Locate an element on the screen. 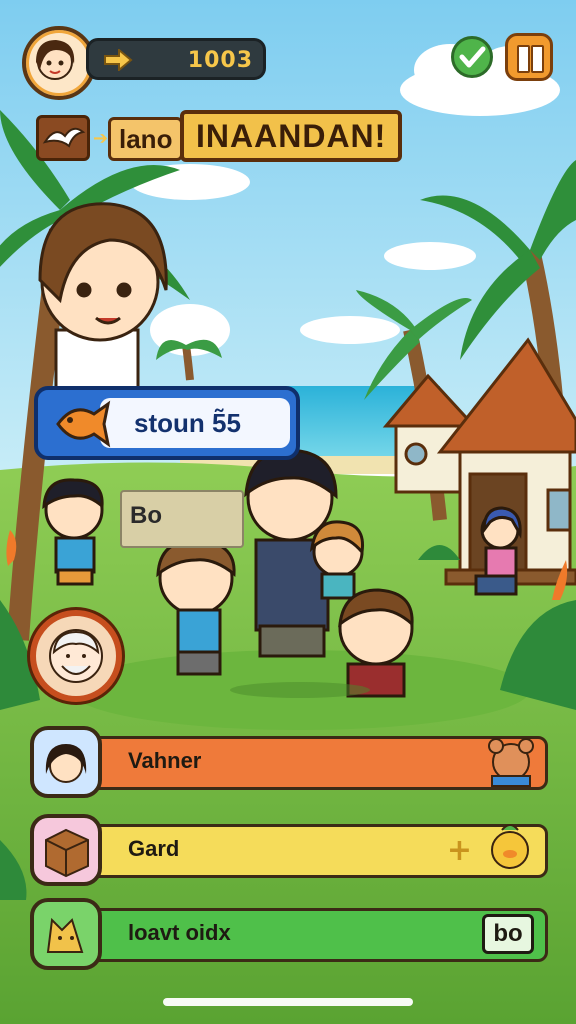 Image resolution: width=576 pixels, height=1024 pixels. crate-icon is located at coordinates (66, 850).